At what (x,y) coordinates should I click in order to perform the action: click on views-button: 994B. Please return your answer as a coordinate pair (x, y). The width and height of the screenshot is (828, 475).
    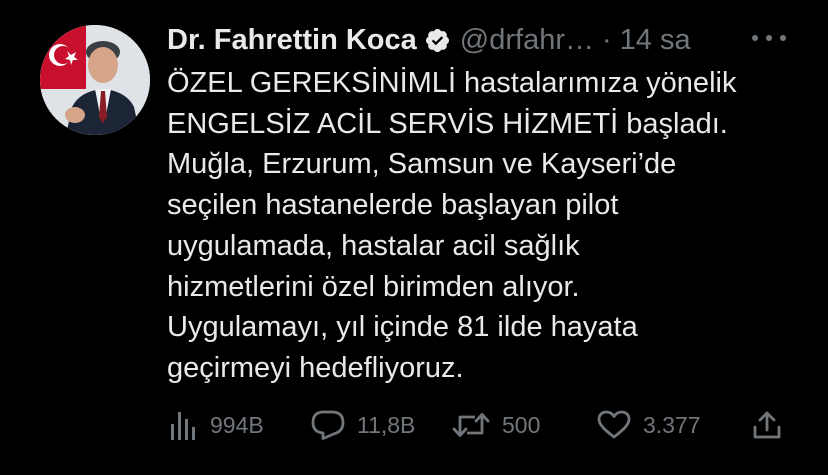
    Looking at the image, I should click on (217, 425).